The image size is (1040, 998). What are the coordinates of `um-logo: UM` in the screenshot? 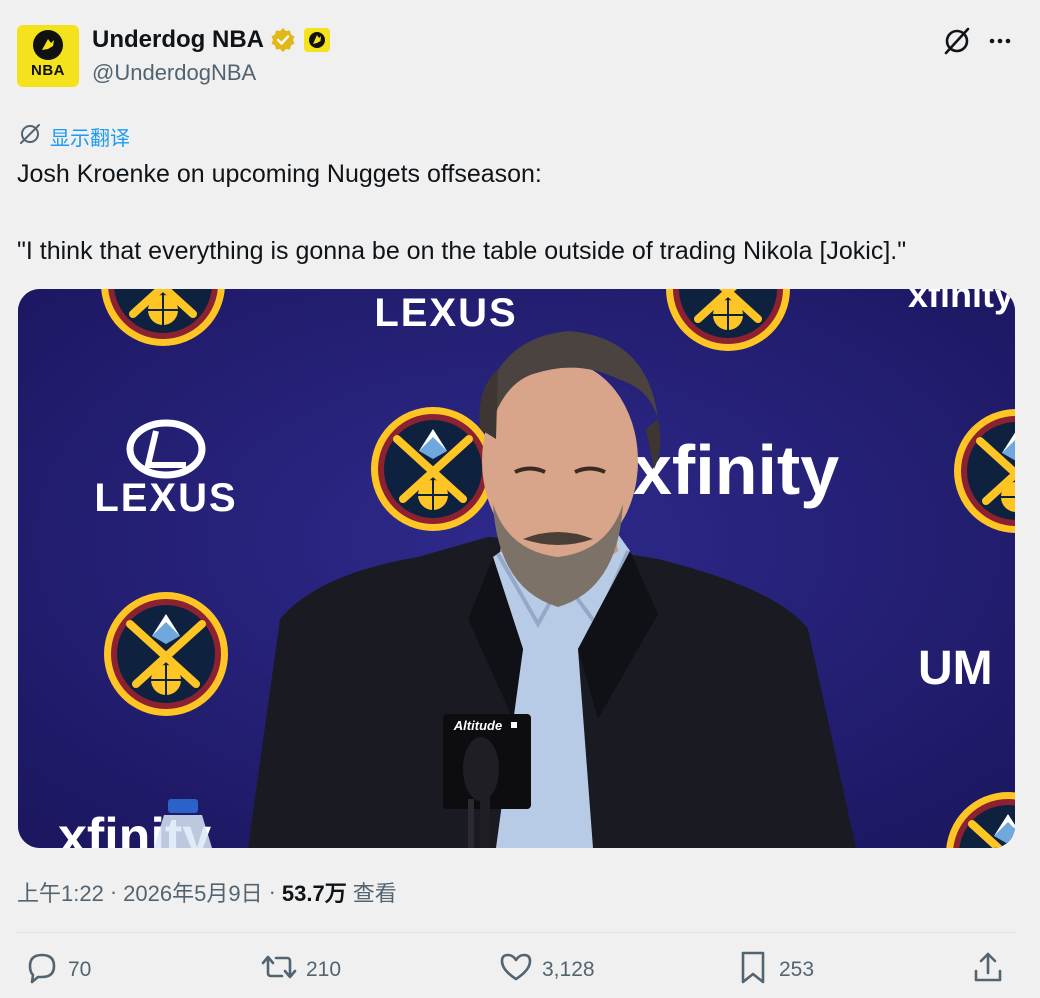 It's located at (955, 668).